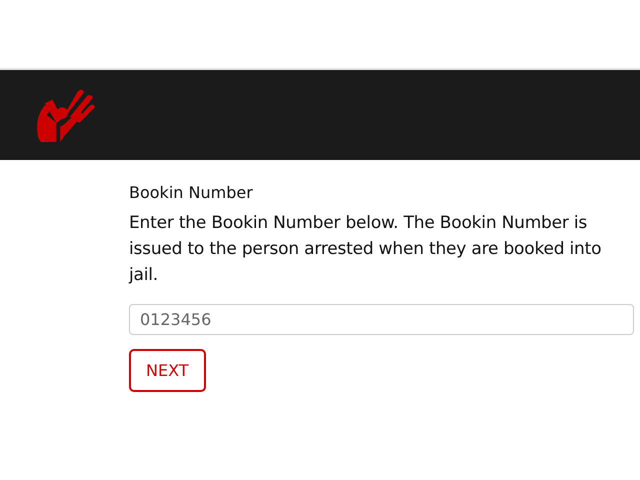 This screenshot has width=640, height=480. Describe the element at coordinates (381, 319) in the screenshot. I see `input-field: 0123456` at that location.